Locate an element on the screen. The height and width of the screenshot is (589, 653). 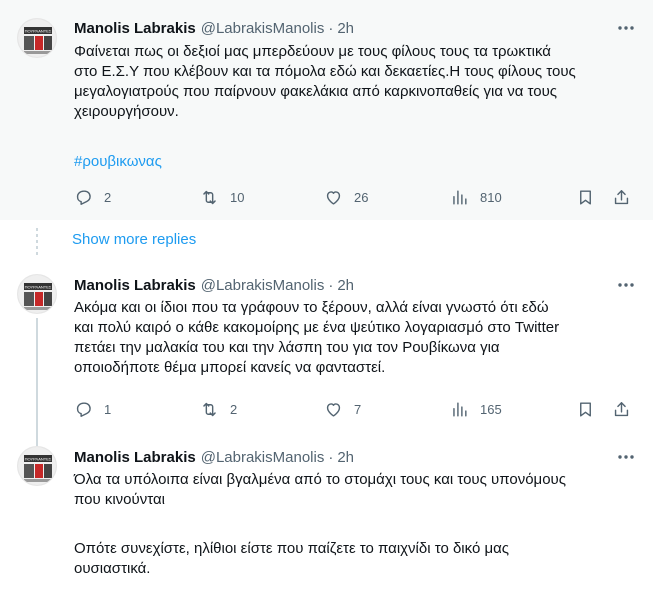
views-button: 810 is located at coordinates (476, 197).